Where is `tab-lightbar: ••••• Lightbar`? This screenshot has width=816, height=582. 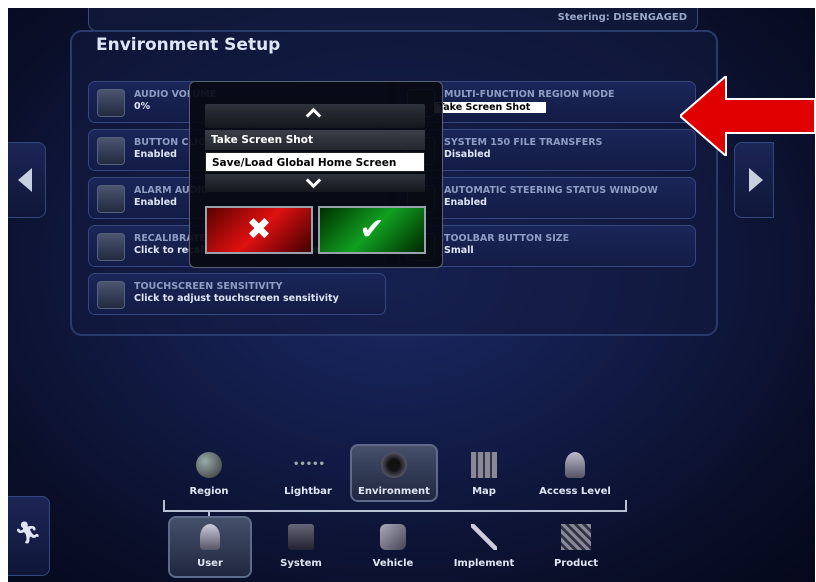
tab-lightbar: ••••• Lightbar is located at coordinates (308, 473).